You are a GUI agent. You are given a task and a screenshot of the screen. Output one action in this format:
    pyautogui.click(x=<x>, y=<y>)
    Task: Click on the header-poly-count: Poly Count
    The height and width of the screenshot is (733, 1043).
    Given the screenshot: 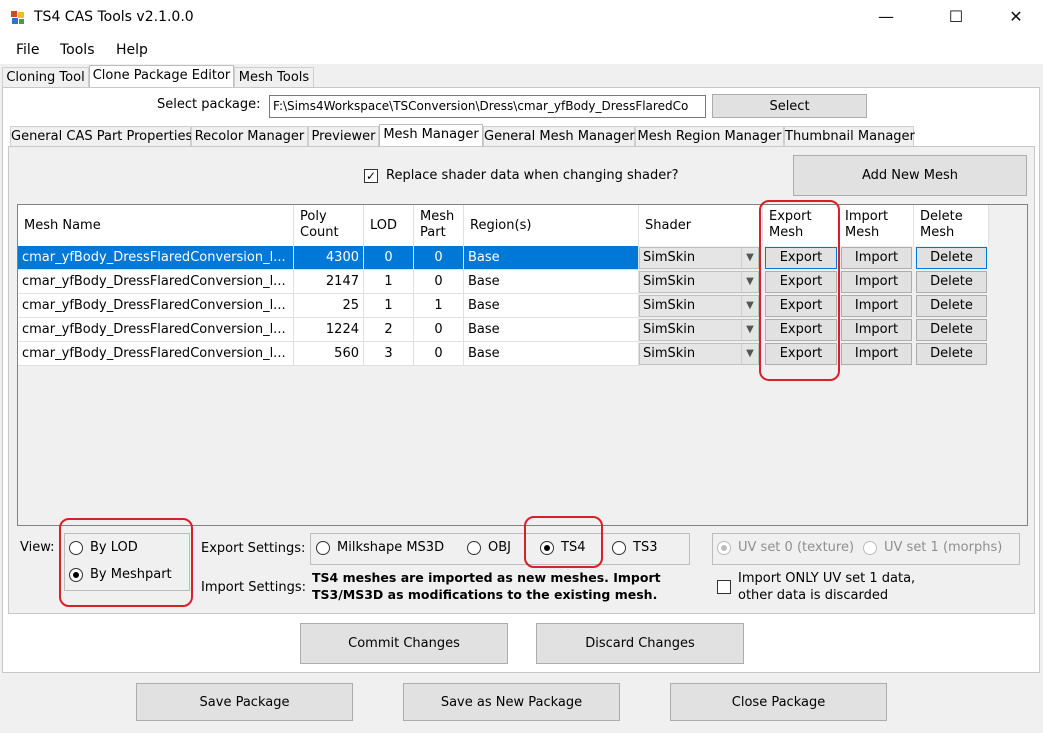 What is the action you would take?
    pyautogui.click(x=329, y=225)
    